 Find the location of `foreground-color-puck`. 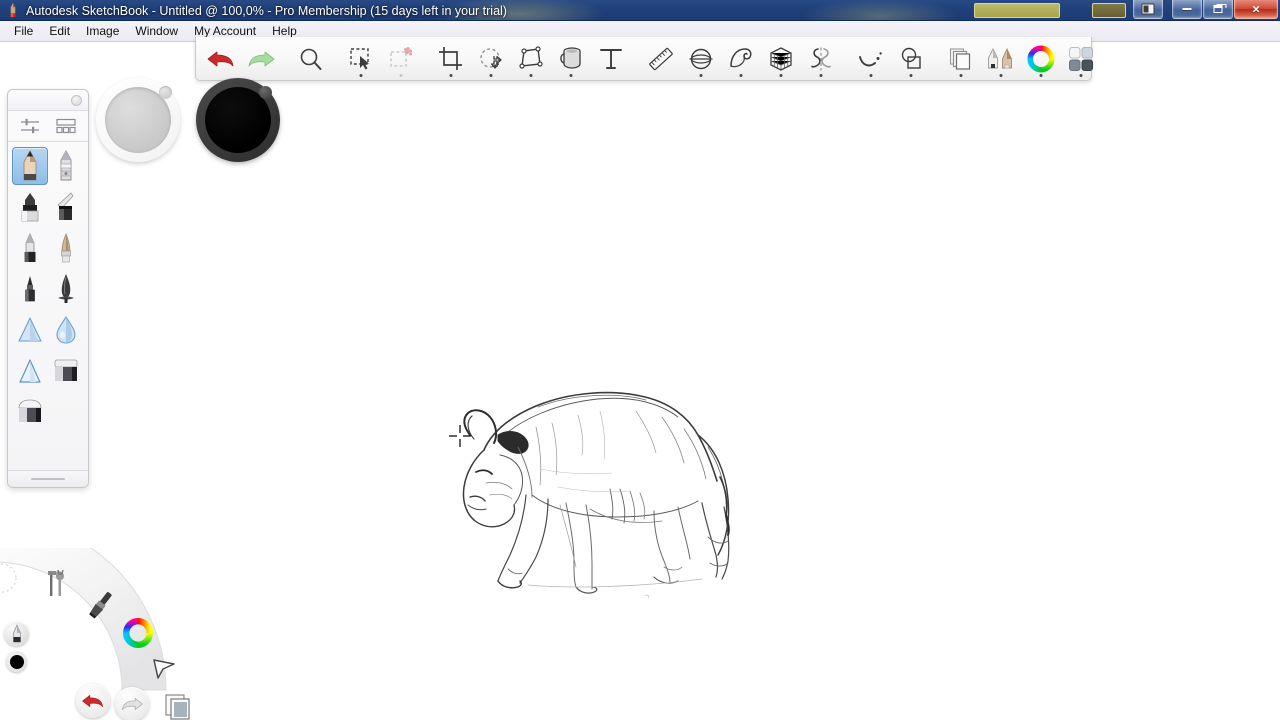

foreground-color-puck is located at coordinates (238, 120).